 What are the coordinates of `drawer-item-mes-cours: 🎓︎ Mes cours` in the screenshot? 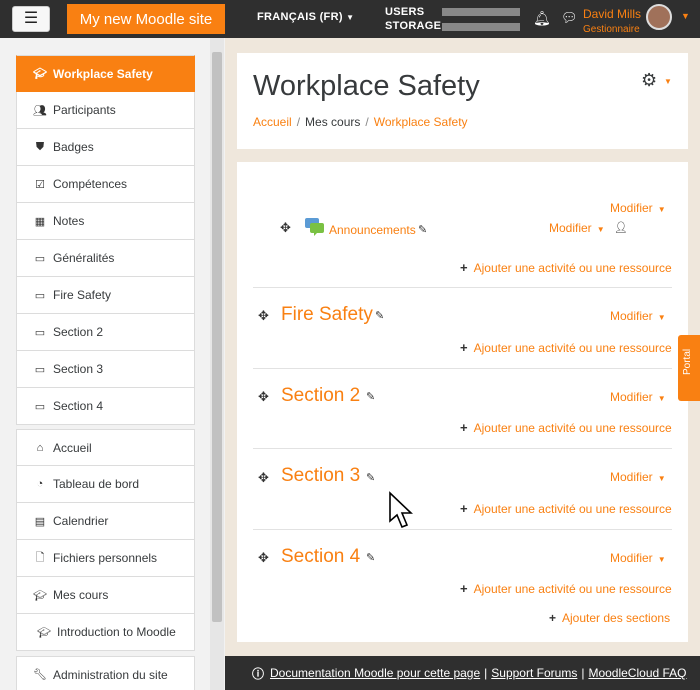 It's located at (105, 595).